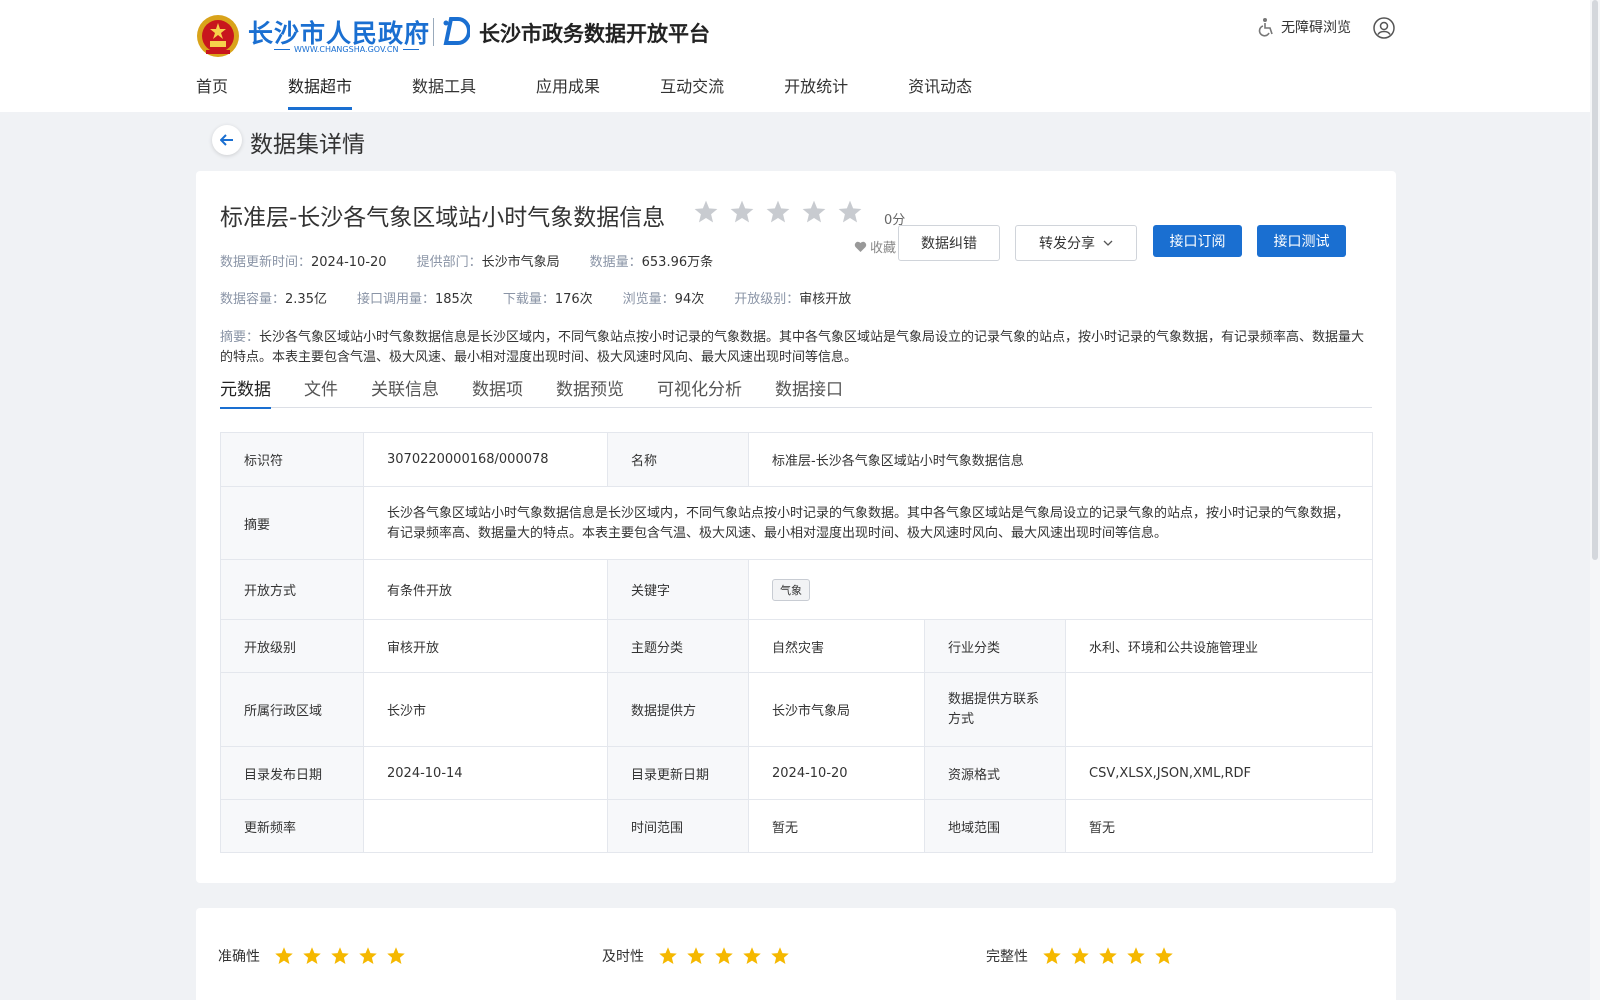 The width and height of the screenshot is (1600, 1000). I want to click on heart-icon, so click(860, 246).